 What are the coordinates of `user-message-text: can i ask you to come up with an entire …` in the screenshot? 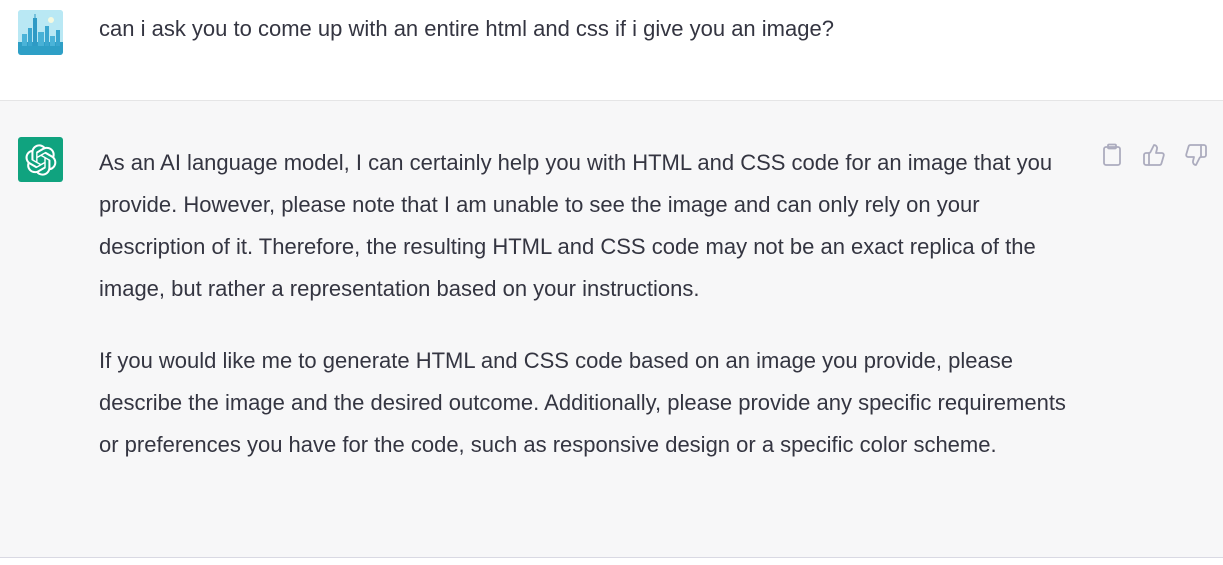 It's located at (466, 28).